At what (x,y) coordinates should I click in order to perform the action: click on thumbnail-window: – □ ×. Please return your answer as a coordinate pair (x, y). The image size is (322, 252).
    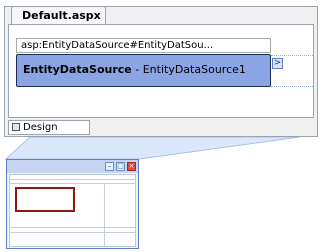
    Looking at the image, I should click on (72, 204).